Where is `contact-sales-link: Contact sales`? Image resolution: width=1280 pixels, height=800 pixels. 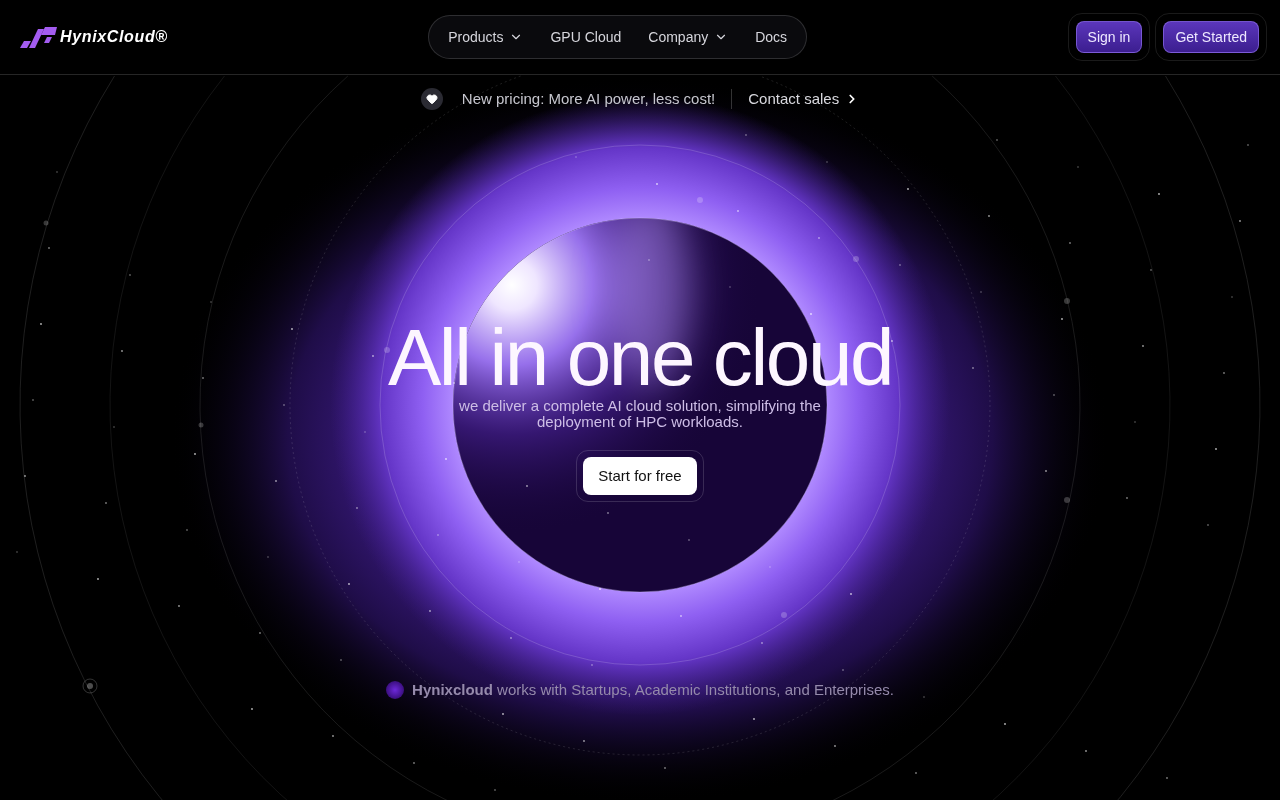 contact-sales-link: Contact sales is located at coordinates (804, 99).